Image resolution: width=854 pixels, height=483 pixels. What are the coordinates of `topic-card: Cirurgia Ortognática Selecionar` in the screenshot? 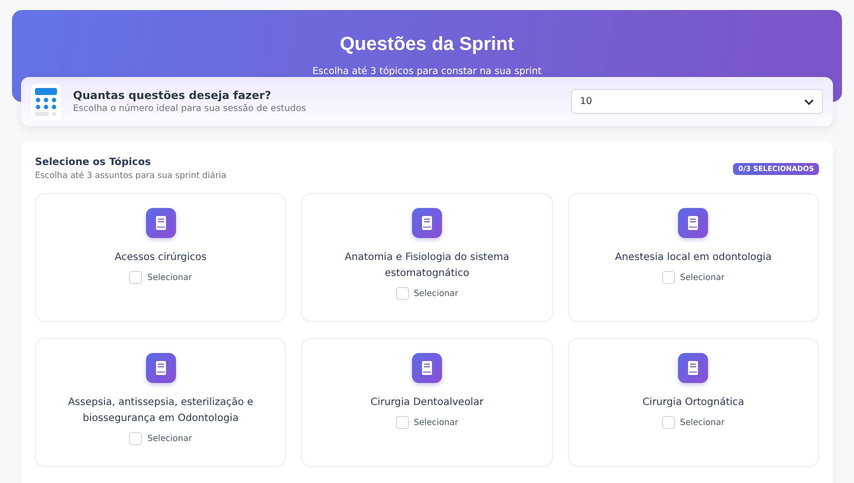 It's located at (693, 402).